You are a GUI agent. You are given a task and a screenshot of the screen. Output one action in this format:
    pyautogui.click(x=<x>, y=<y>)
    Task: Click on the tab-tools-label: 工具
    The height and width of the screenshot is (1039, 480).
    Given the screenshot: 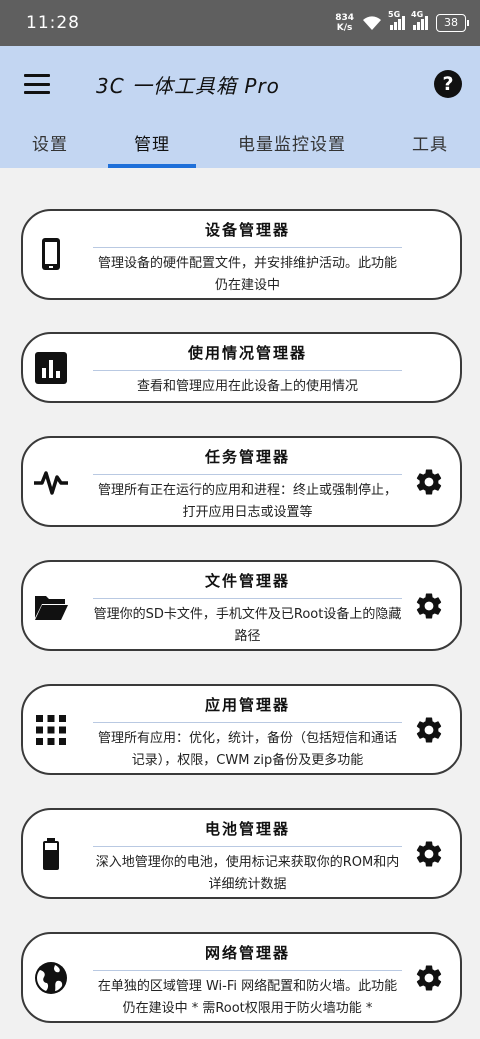 What is the action you would take?
    pyautogui.click(x=430, y=145)
    